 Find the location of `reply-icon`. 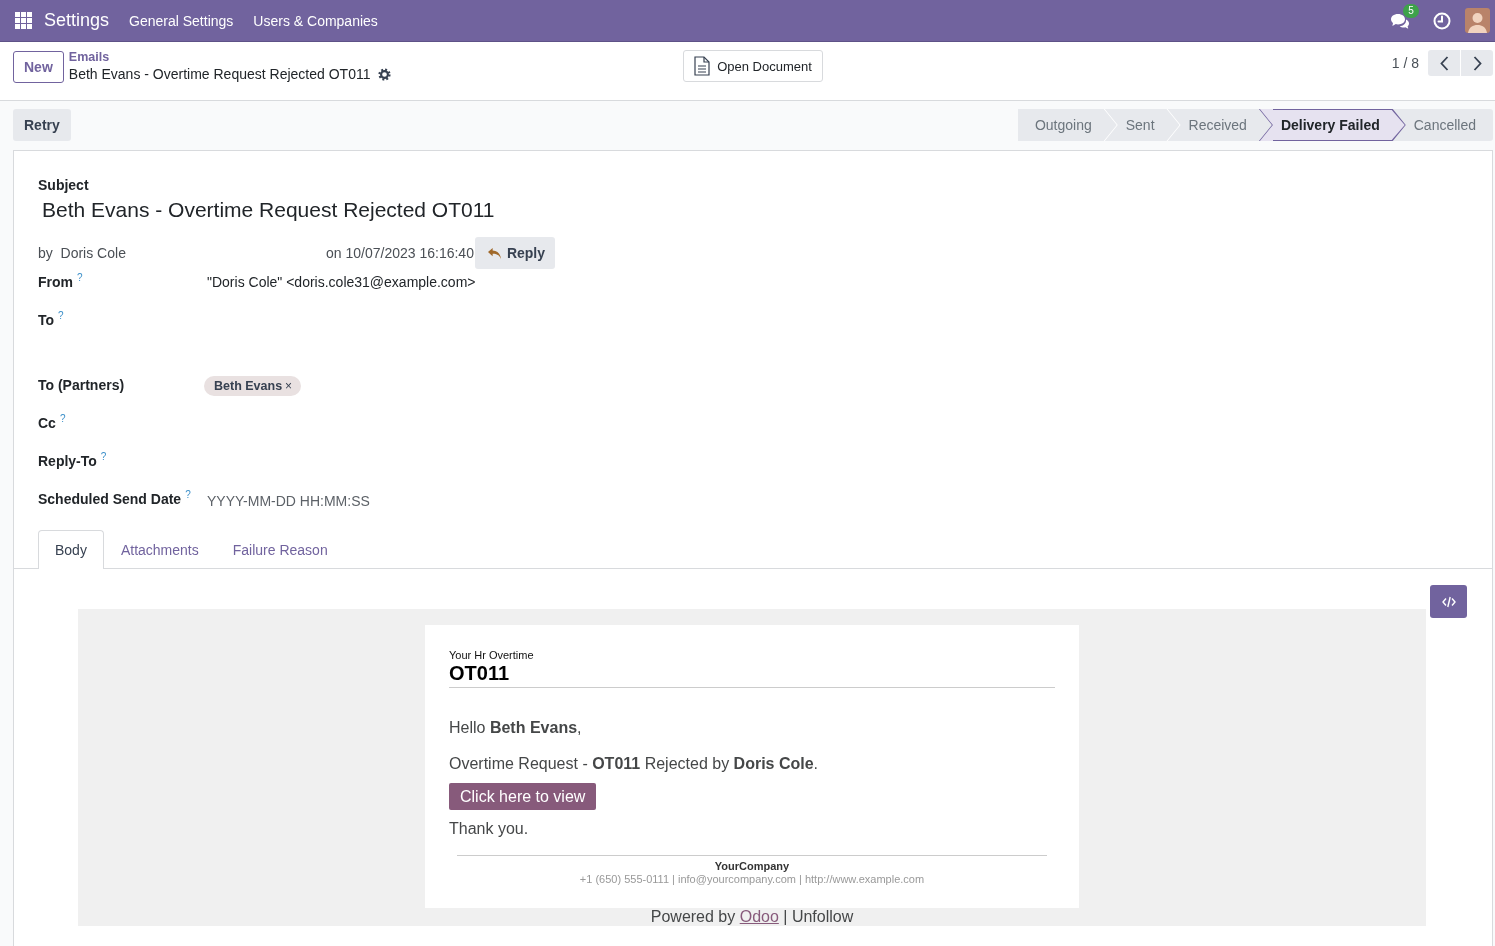

reply-icon is located at coordinates (494, 253).